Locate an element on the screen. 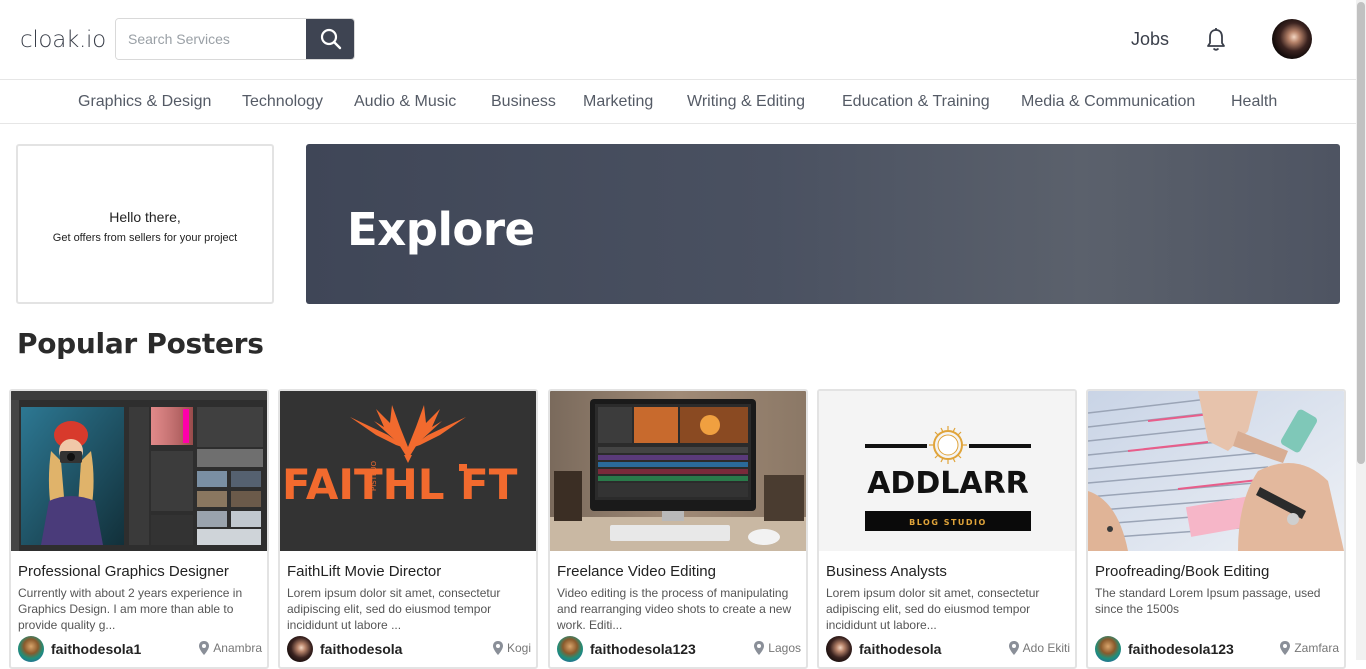 The width and height of the screenshot is (1366, 669). location-text: Kogi is located at coordinates (518, 648).